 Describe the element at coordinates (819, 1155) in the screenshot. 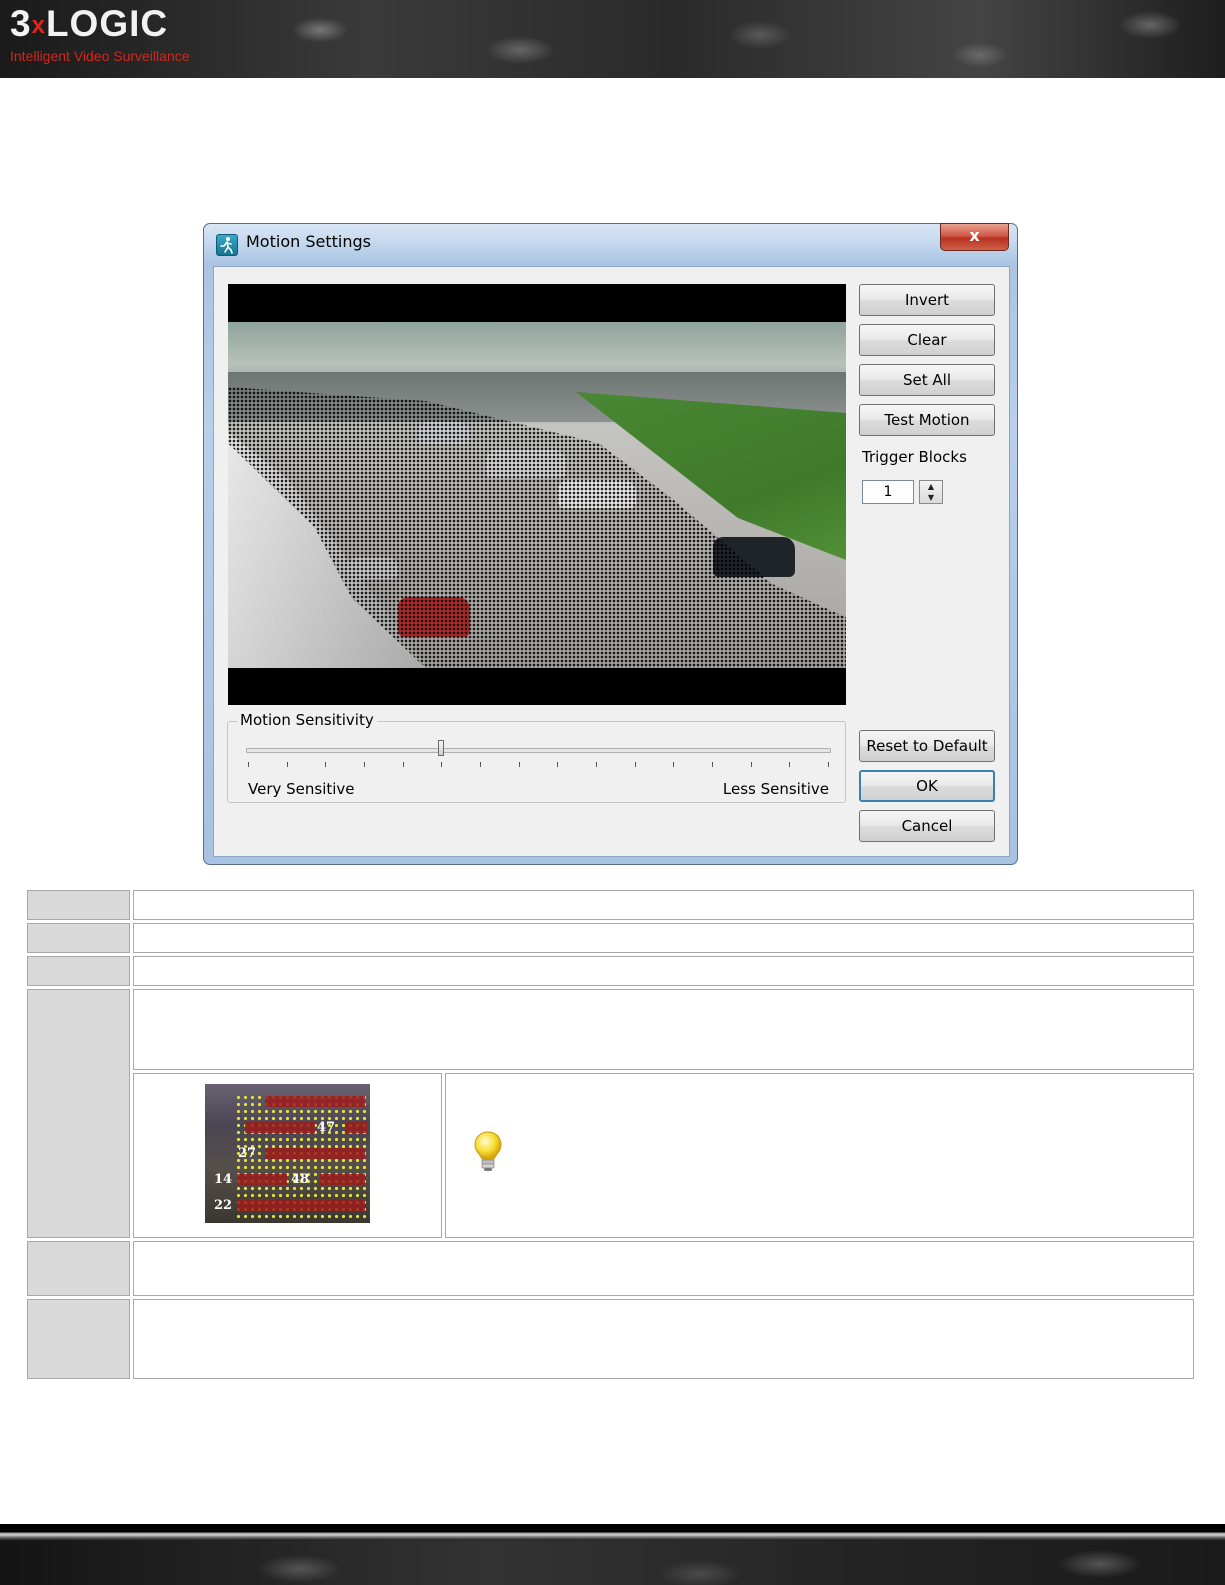

I see `table-tip-cell` at that location.